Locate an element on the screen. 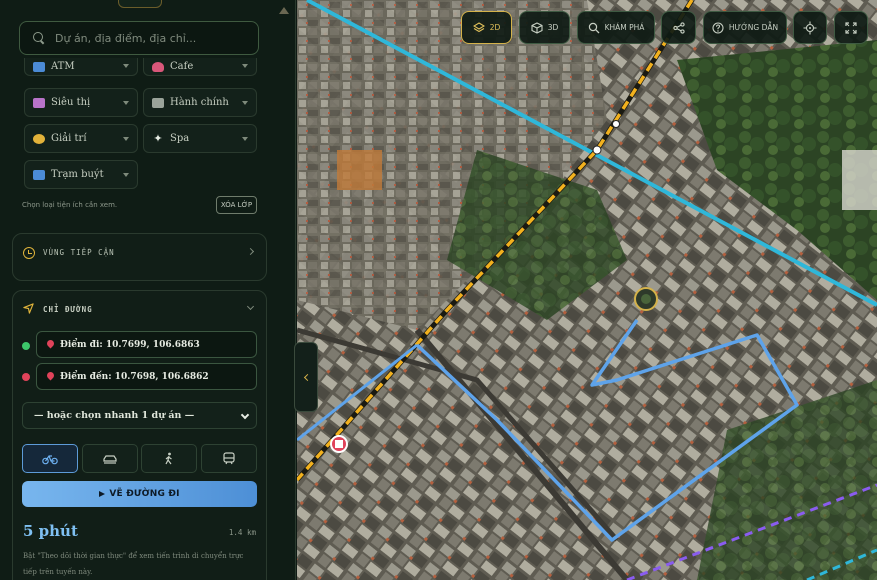  fullscreen-button is located at coordinates (851, 27).